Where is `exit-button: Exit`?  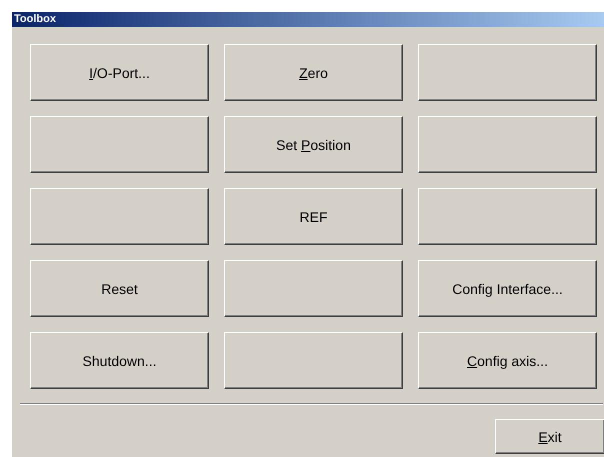 exit-button: Exit is located at coordinates (549, 436).